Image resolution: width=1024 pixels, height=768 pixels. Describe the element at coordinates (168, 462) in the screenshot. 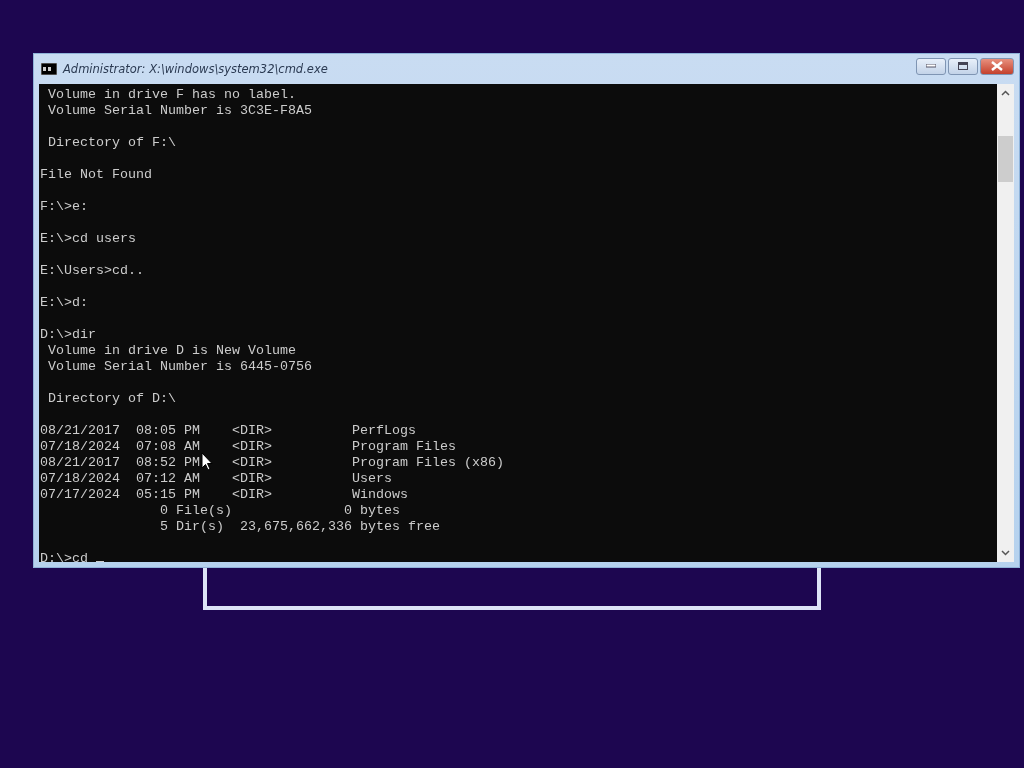

I see `entry-time: 08:52 PM` at that location.